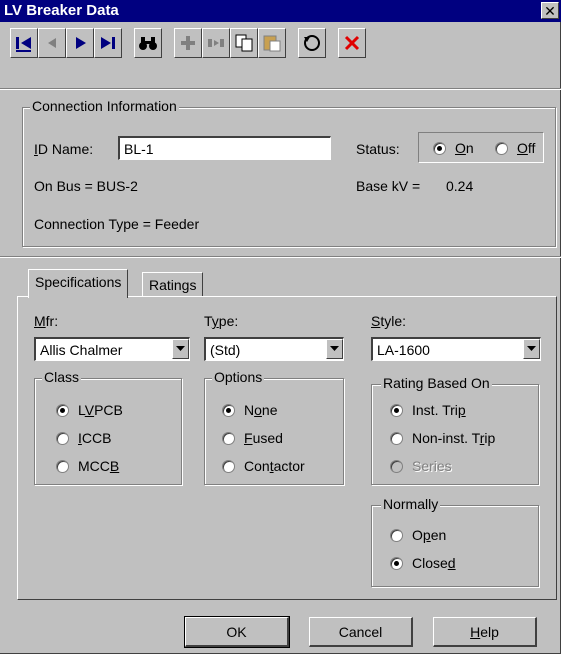 Image resolution: width=561 pixels, height=654 pixels. I want to click on options-title: Options, so click(238, 377).